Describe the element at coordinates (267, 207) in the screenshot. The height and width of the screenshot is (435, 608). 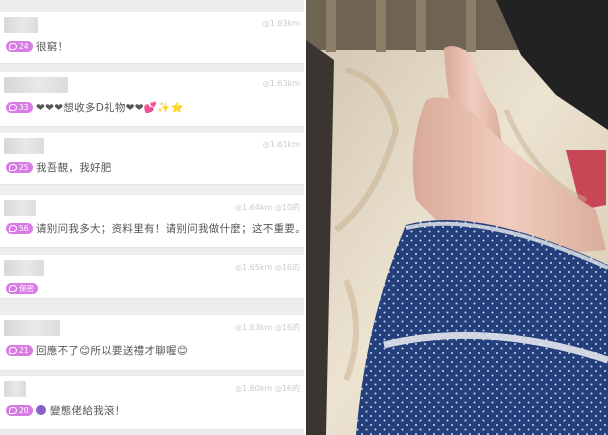
I see `distance-label: ◎1.64km ◎10的` at that location.